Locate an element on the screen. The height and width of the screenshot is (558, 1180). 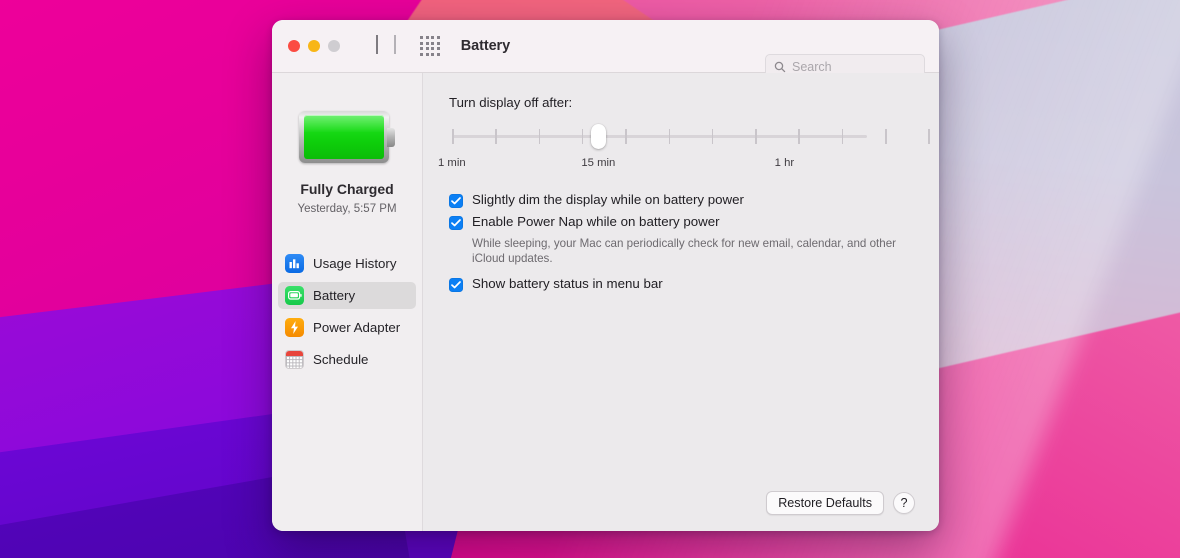
slider-thumb is located at coordinates (599, 136).